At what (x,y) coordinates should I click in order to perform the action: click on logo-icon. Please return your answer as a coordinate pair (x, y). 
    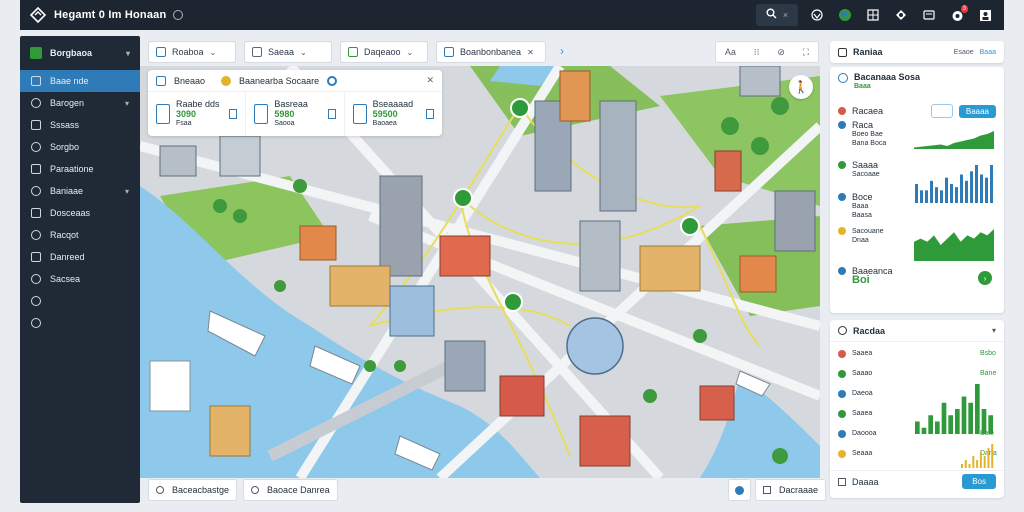
    Looking at the image, I should click on (38, 15).